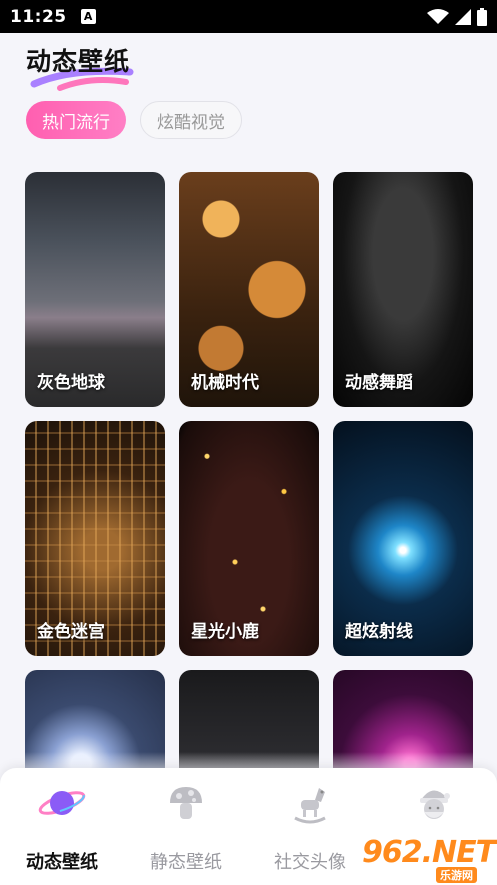 Image resolution: width=497 pixels, height=885 pixels. I want to click on planet-icon, so click(62, 803).